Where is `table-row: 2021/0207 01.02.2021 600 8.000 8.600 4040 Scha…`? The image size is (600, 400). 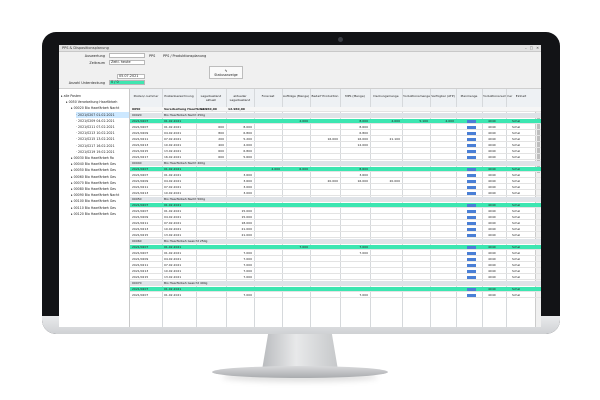
table-row: 2021/0207 01.02.2021 600 8.000 8.600 4040 Scha… is located at coordinates (335, 127).